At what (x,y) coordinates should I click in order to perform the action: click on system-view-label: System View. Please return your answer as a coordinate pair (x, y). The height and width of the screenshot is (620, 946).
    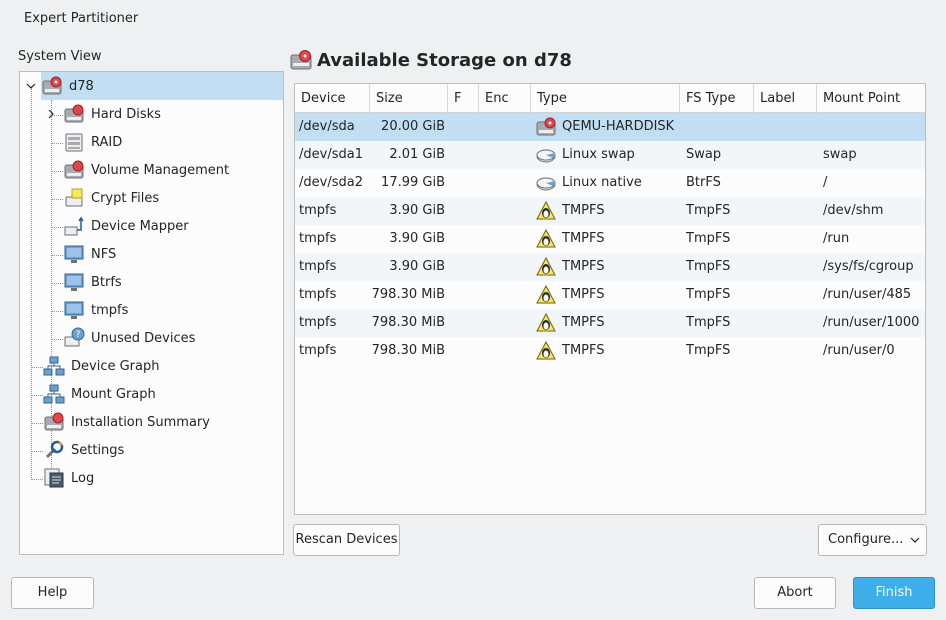
    Looking at the image, I should click on (60, 56).